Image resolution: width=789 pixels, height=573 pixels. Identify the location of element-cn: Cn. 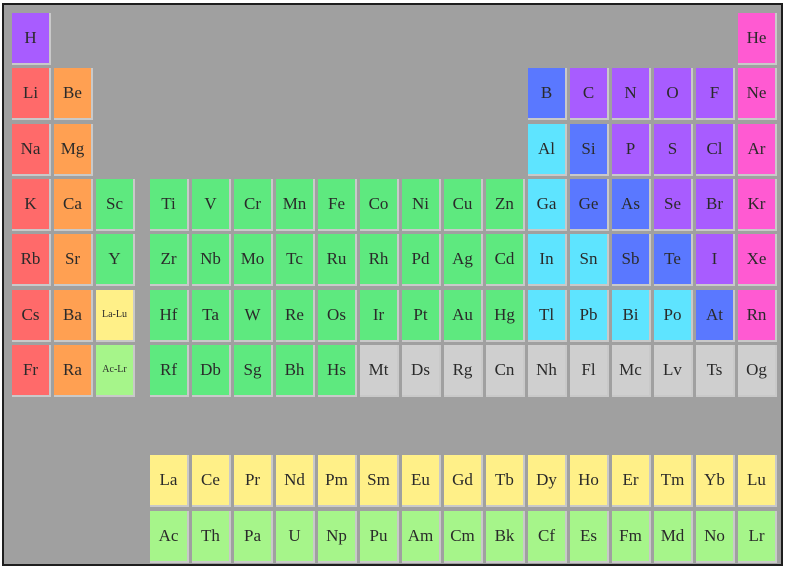
(505, 370).